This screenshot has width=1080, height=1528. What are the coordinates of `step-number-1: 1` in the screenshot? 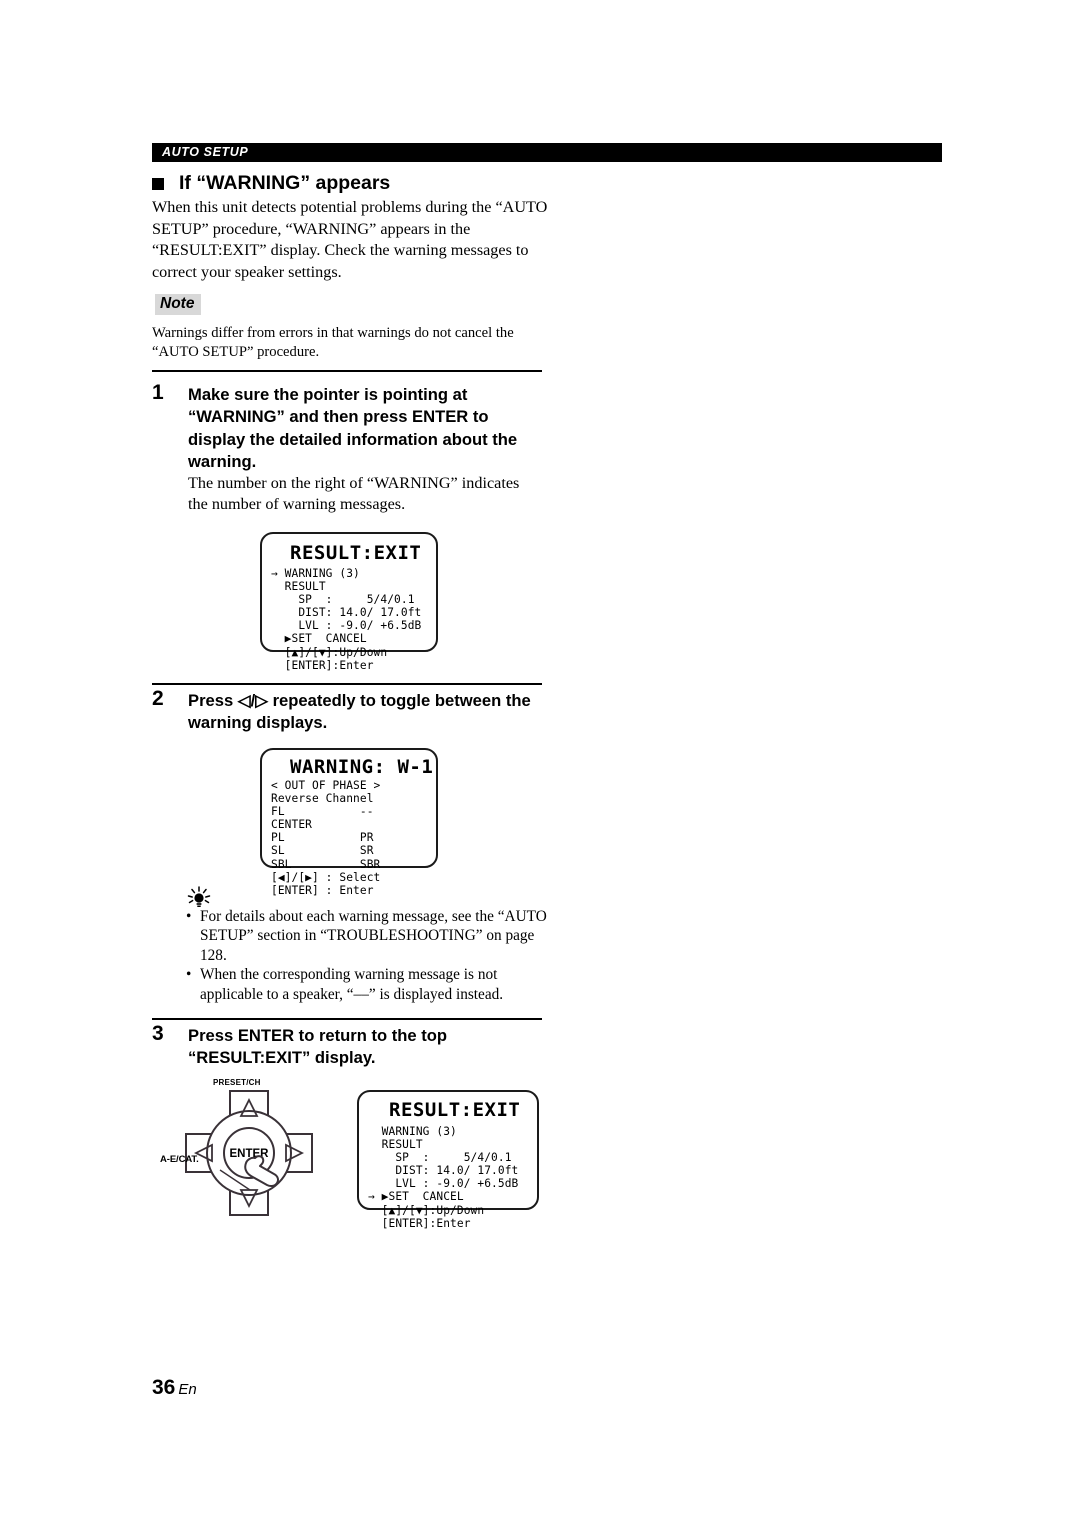 It's located at (158, 392).